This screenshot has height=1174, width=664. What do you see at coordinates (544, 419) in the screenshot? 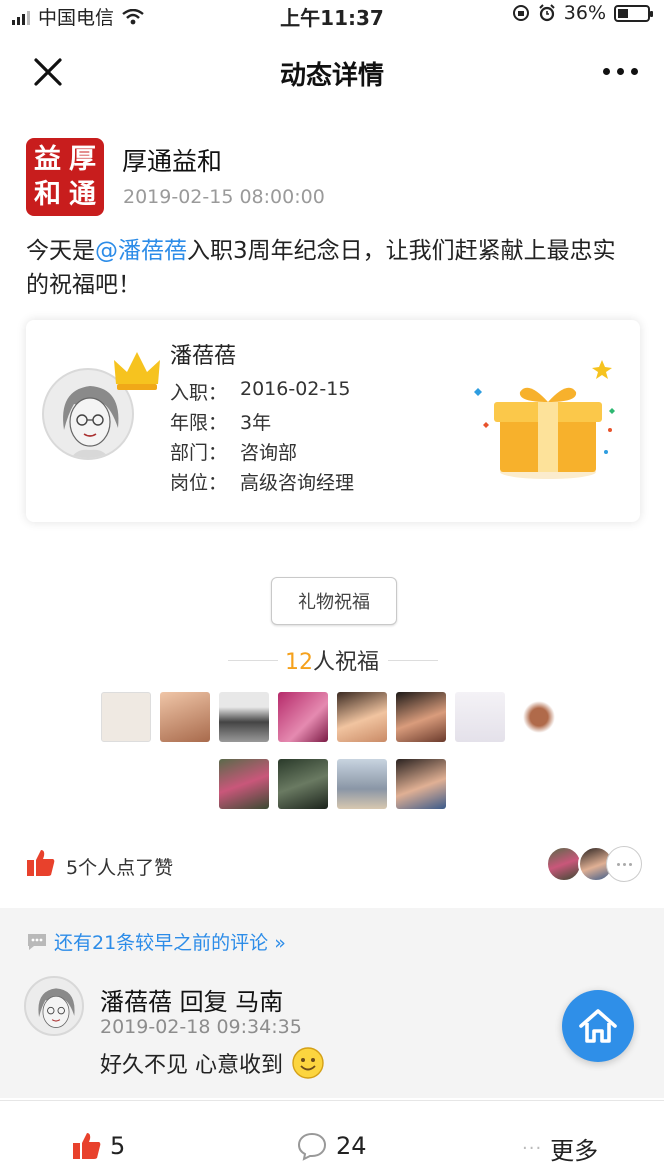
I see `gift-box-icon` at bounding box center [544, 419].